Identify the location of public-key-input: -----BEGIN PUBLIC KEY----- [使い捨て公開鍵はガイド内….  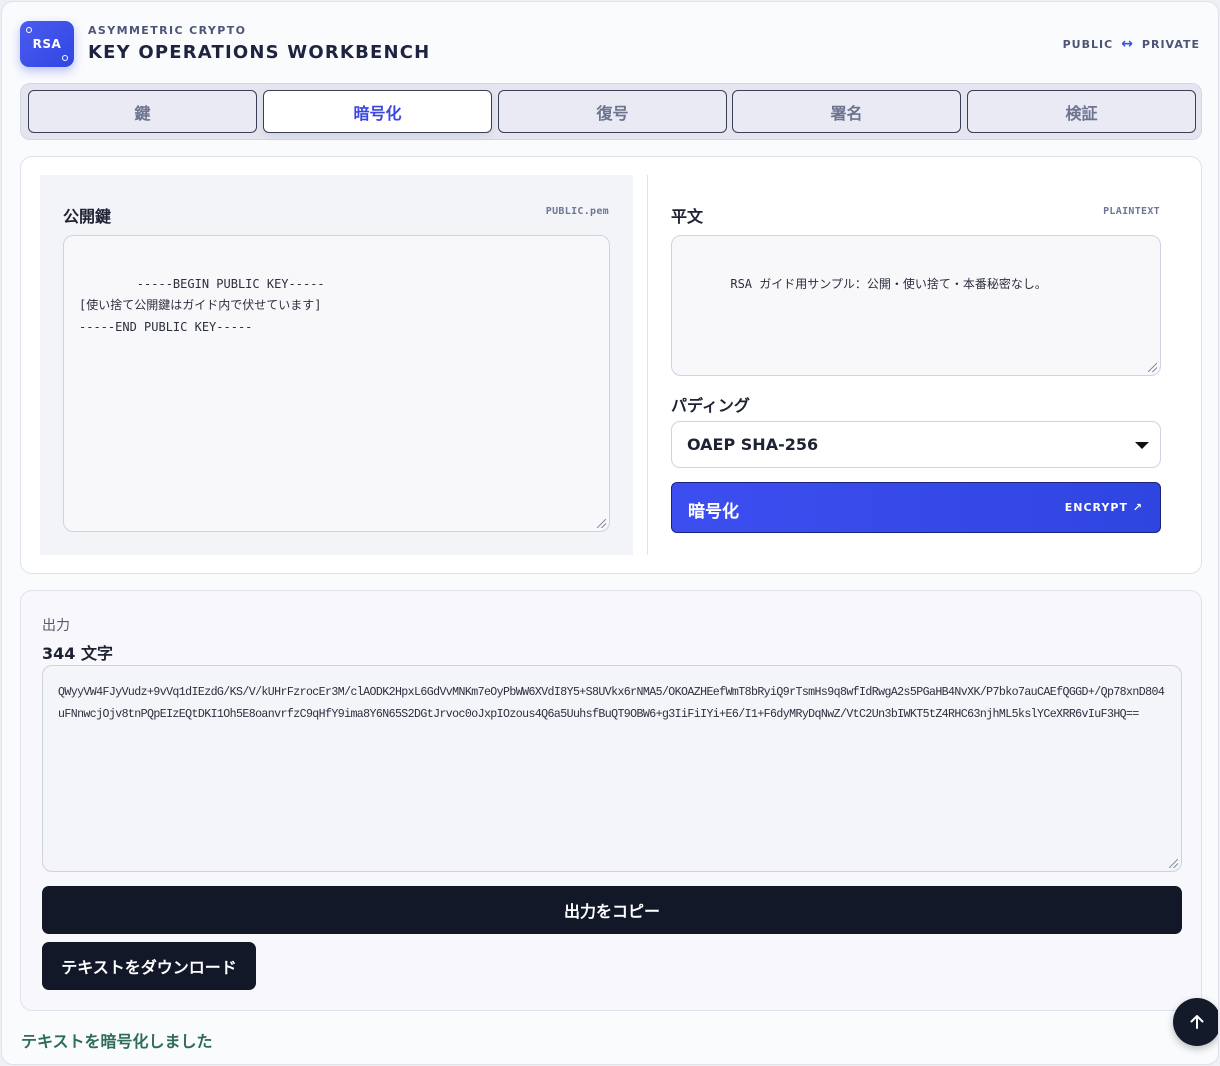
(336, 383).